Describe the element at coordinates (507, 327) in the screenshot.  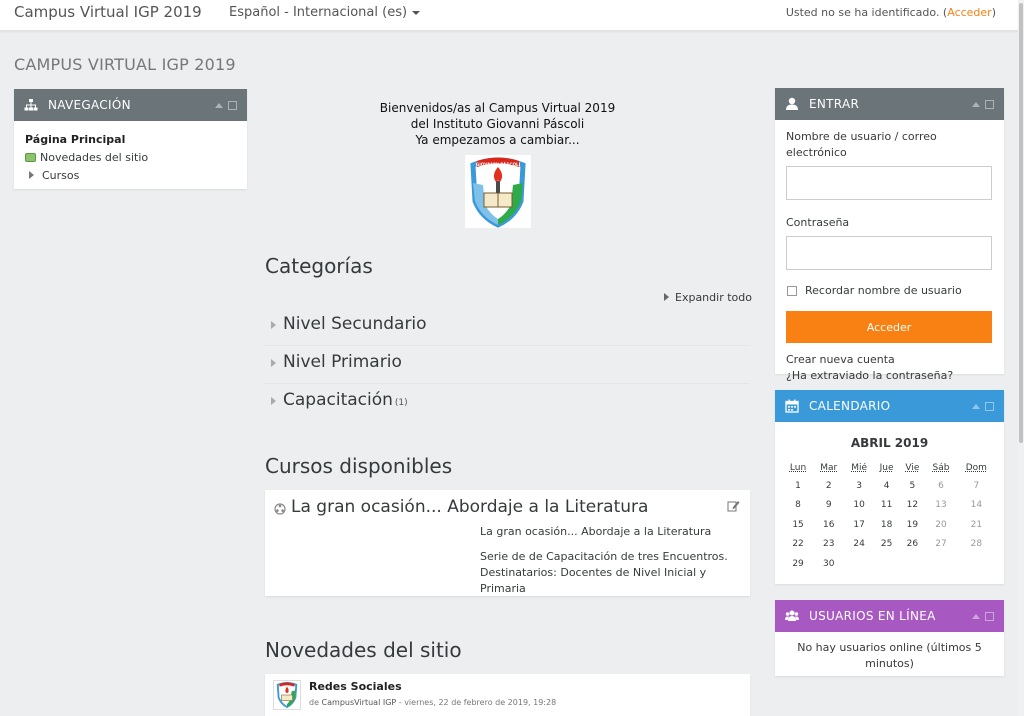
I see `category-item: Nivel Secundario` at that location.